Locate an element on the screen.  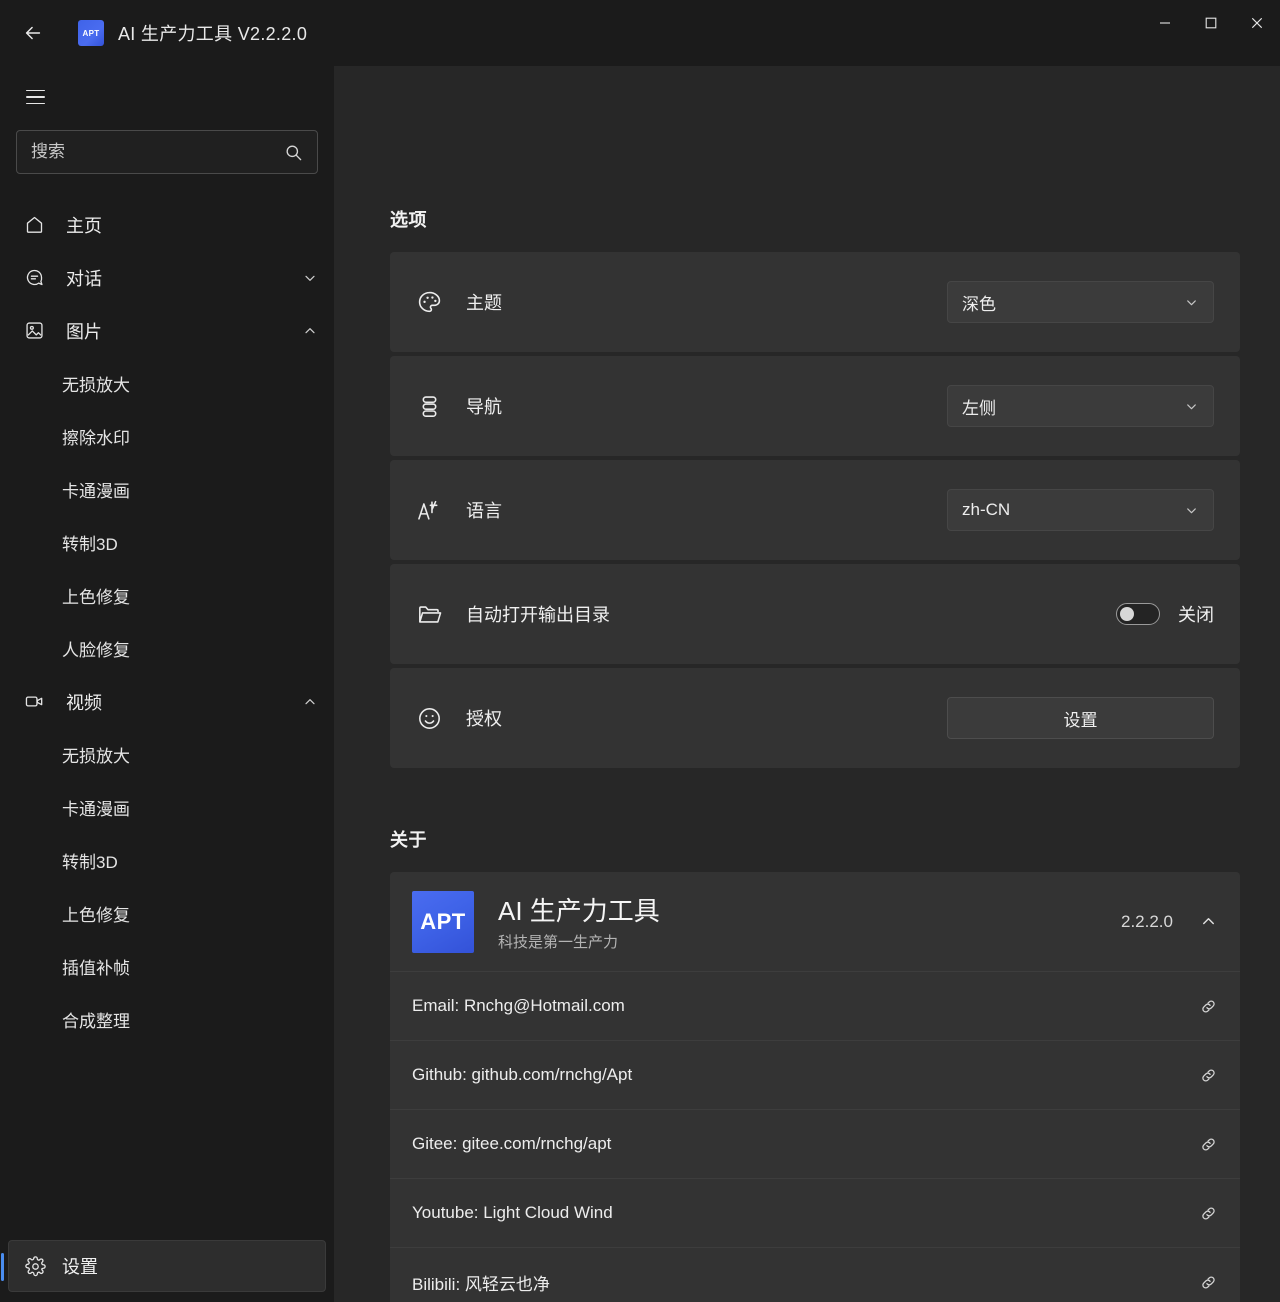
sidebar-subitem-video-compose: 合成整理 is located at coordinates (167, 1019).